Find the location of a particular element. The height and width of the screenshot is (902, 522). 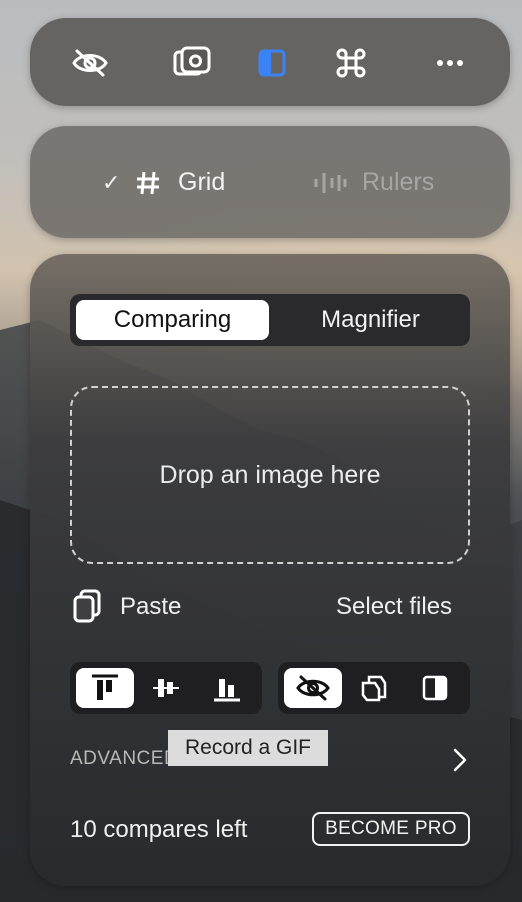

more-icon is located at coordinates (450, 63).